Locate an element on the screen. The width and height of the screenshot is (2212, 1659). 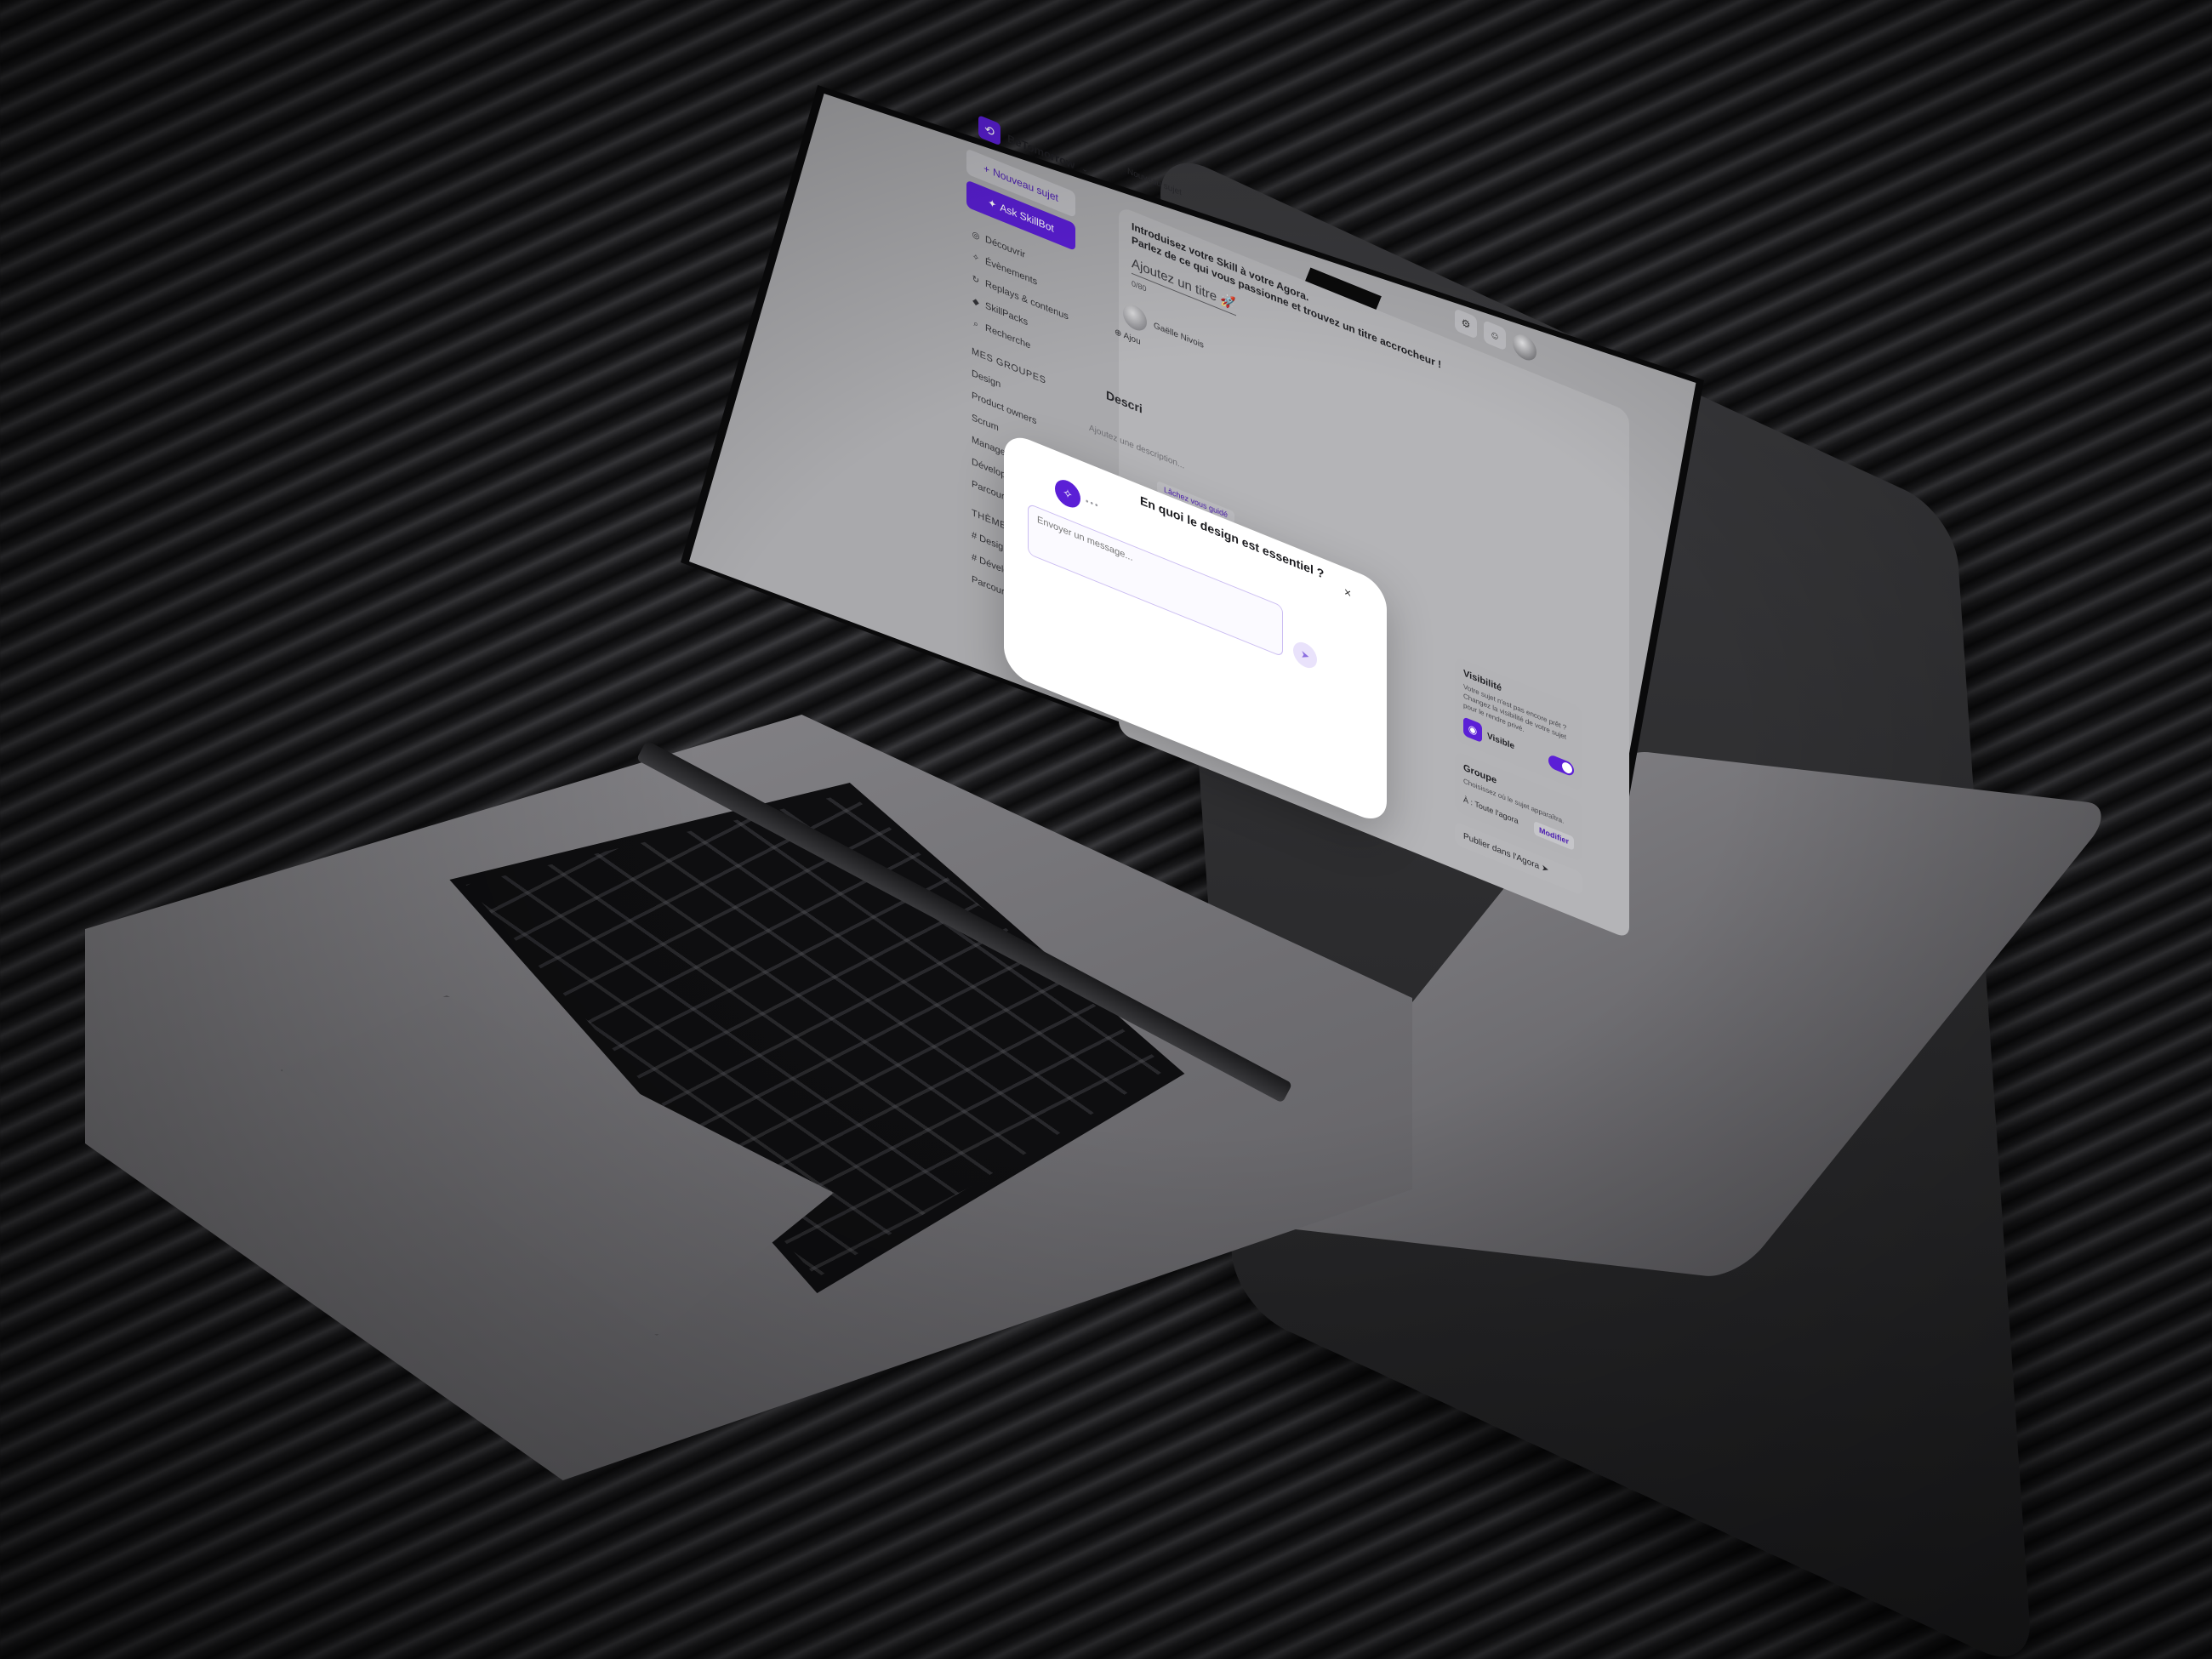
page-title: Nouveau sujet is located at coordinates (1154, 182).